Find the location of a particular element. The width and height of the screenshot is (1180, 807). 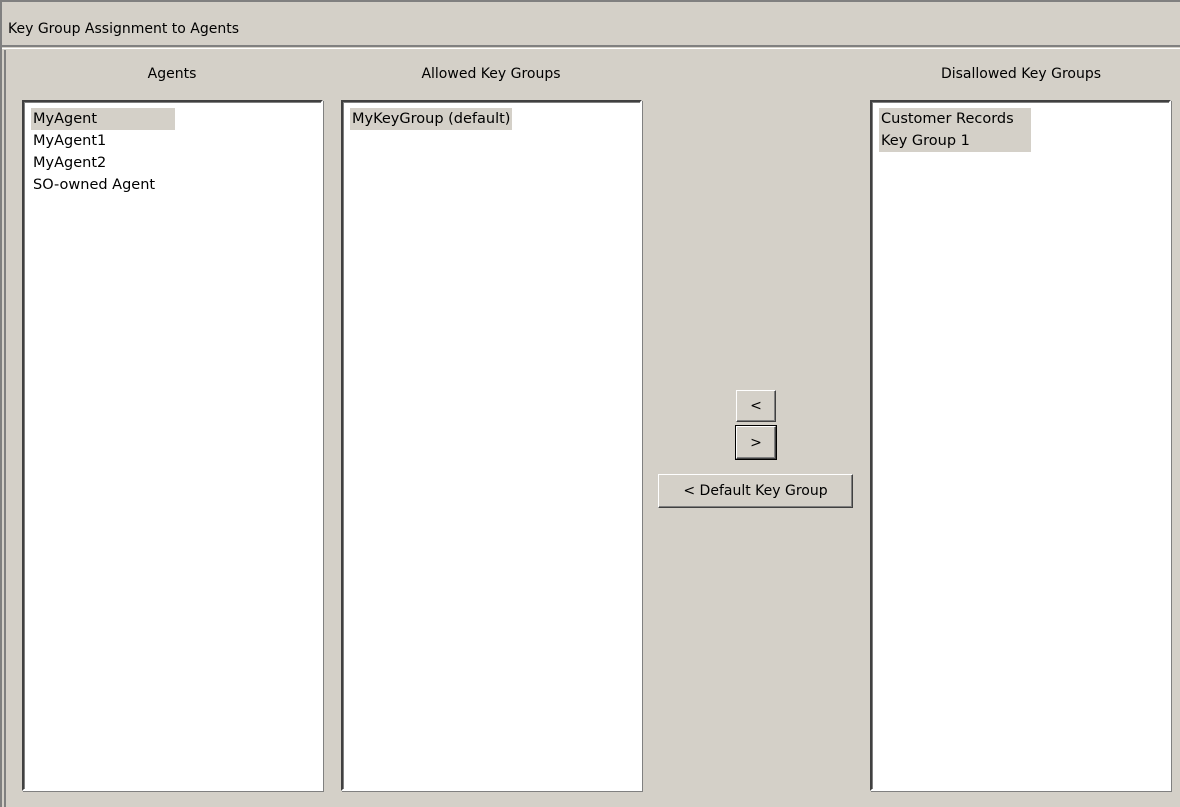

agents-header: Agents is located at coordinates (172, 74).